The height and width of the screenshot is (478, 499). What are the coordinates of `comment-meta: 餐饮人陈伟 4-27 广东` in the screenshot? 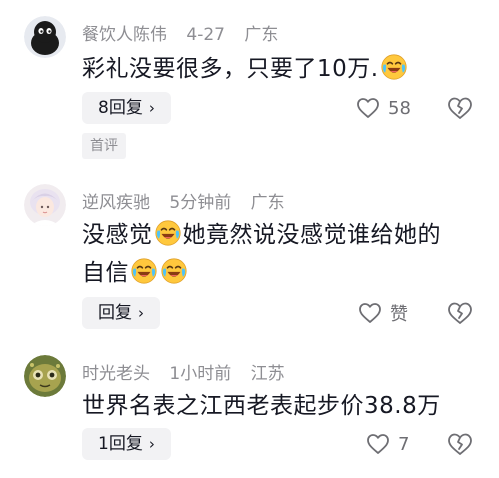 It's located at (187, 32).